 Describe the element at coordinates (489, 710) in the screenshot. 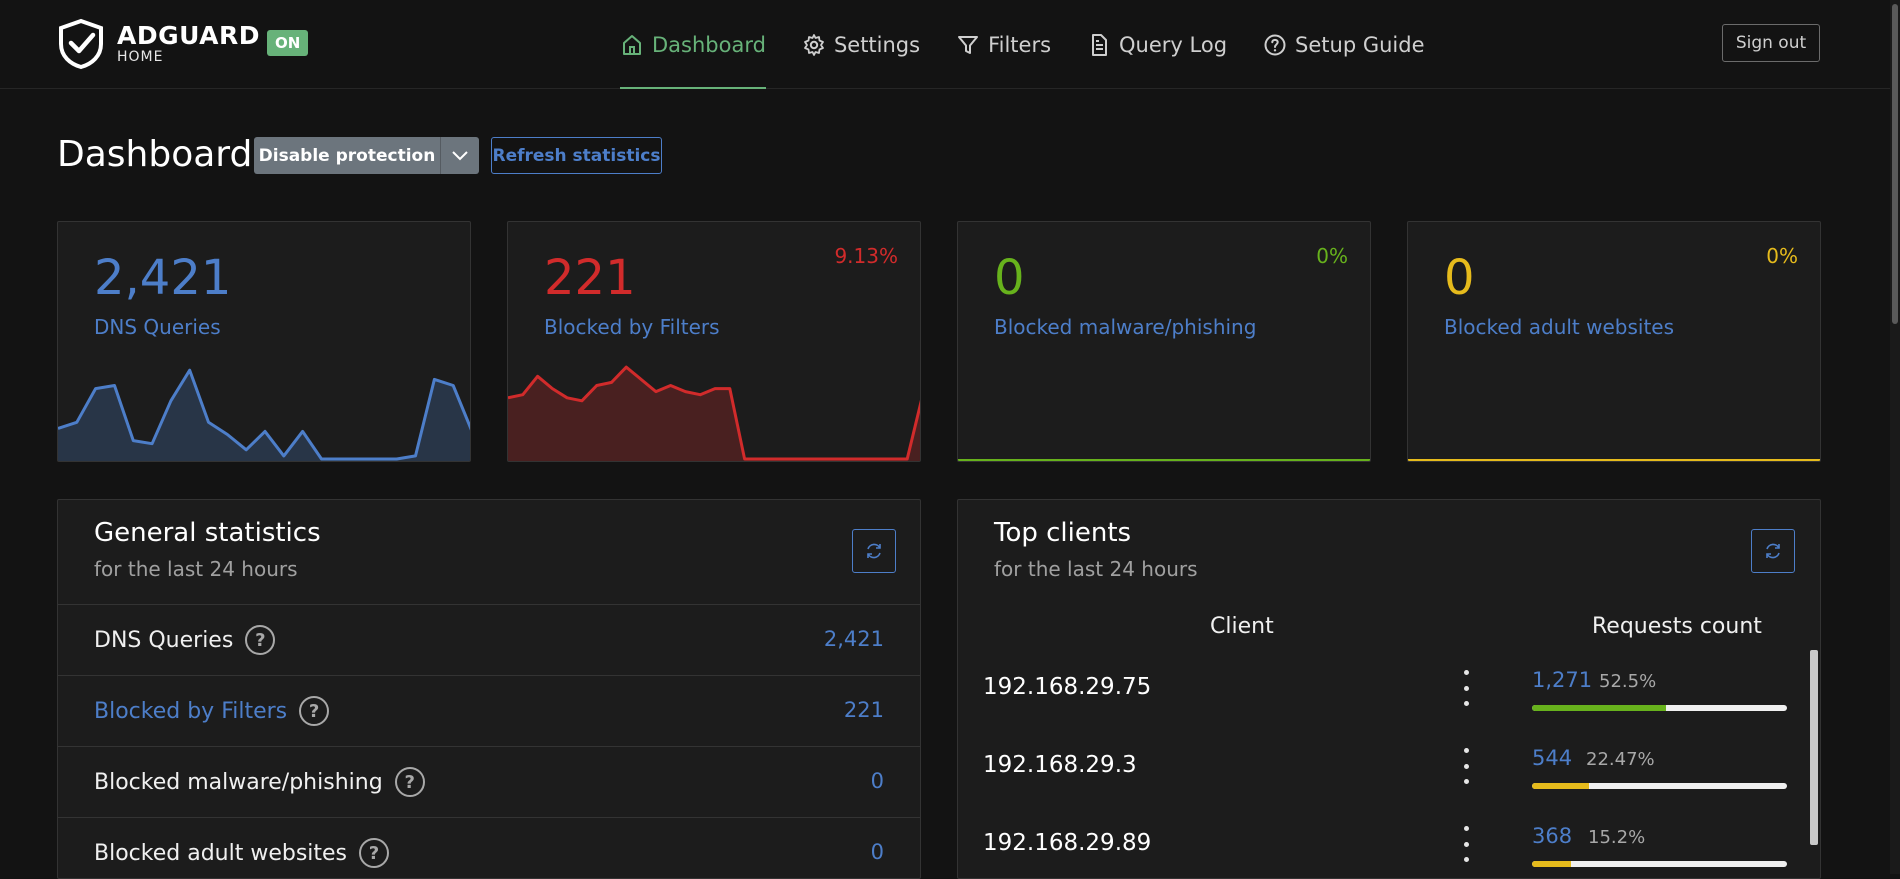

I see `stat-row-blocked-filters: Blocked by Filters? 221` at that location.